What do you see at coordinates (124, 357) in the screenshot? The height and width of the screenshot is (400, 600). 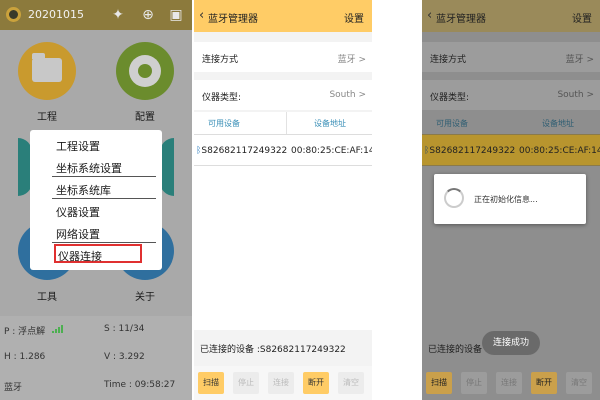 I see `v-precision: V : 3.292` at bounding box center [124, 357].